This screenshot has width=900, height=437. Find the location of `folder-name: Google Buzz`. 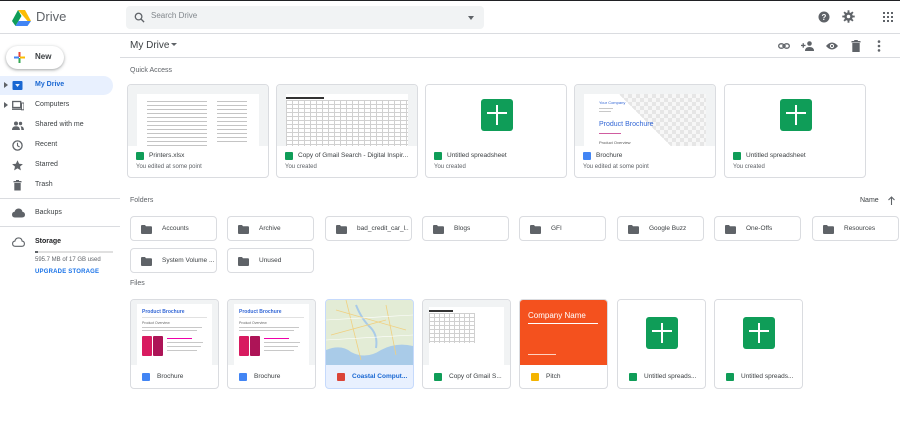

folder-name: Google Buzz is located at coordinates (668, 228).